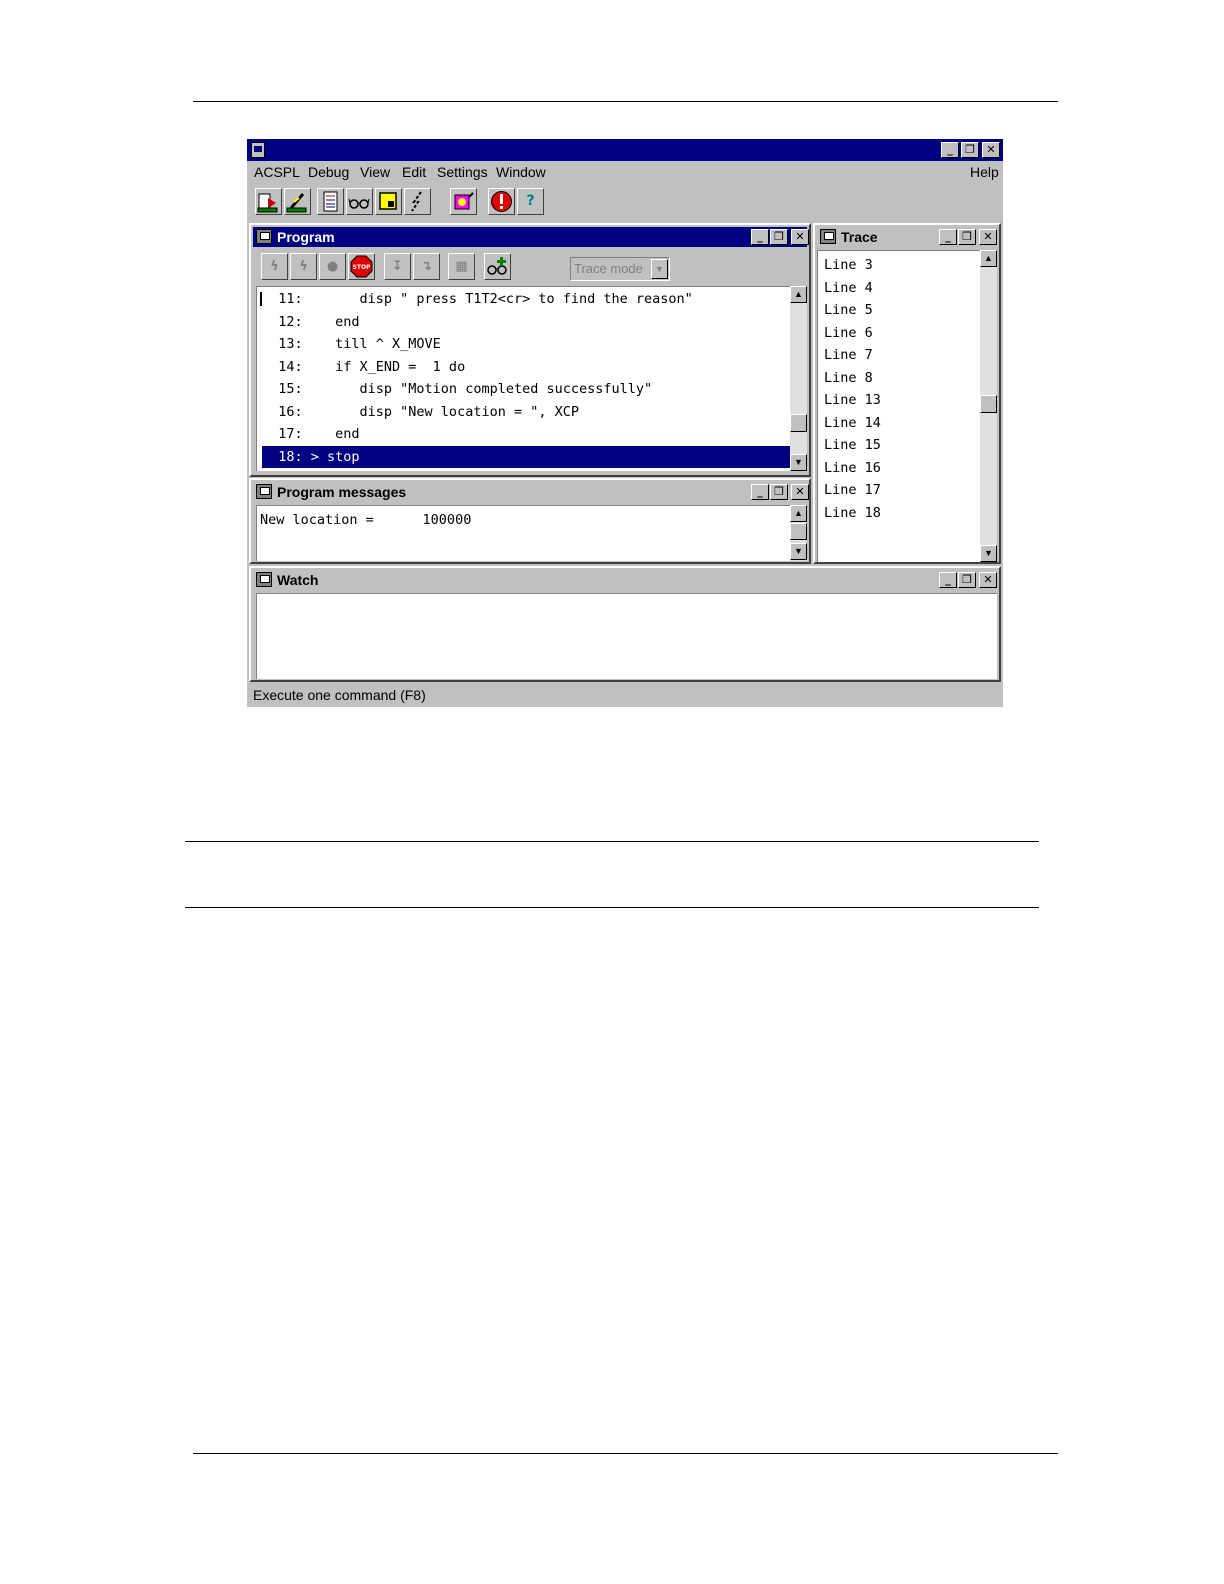 Image resolution: width=1224 pixels, height=1584 pixels. What do you see at coordinates (521, 172) in the screenshot?
I see `menu-window: Window` at bounding box center [521, 172].